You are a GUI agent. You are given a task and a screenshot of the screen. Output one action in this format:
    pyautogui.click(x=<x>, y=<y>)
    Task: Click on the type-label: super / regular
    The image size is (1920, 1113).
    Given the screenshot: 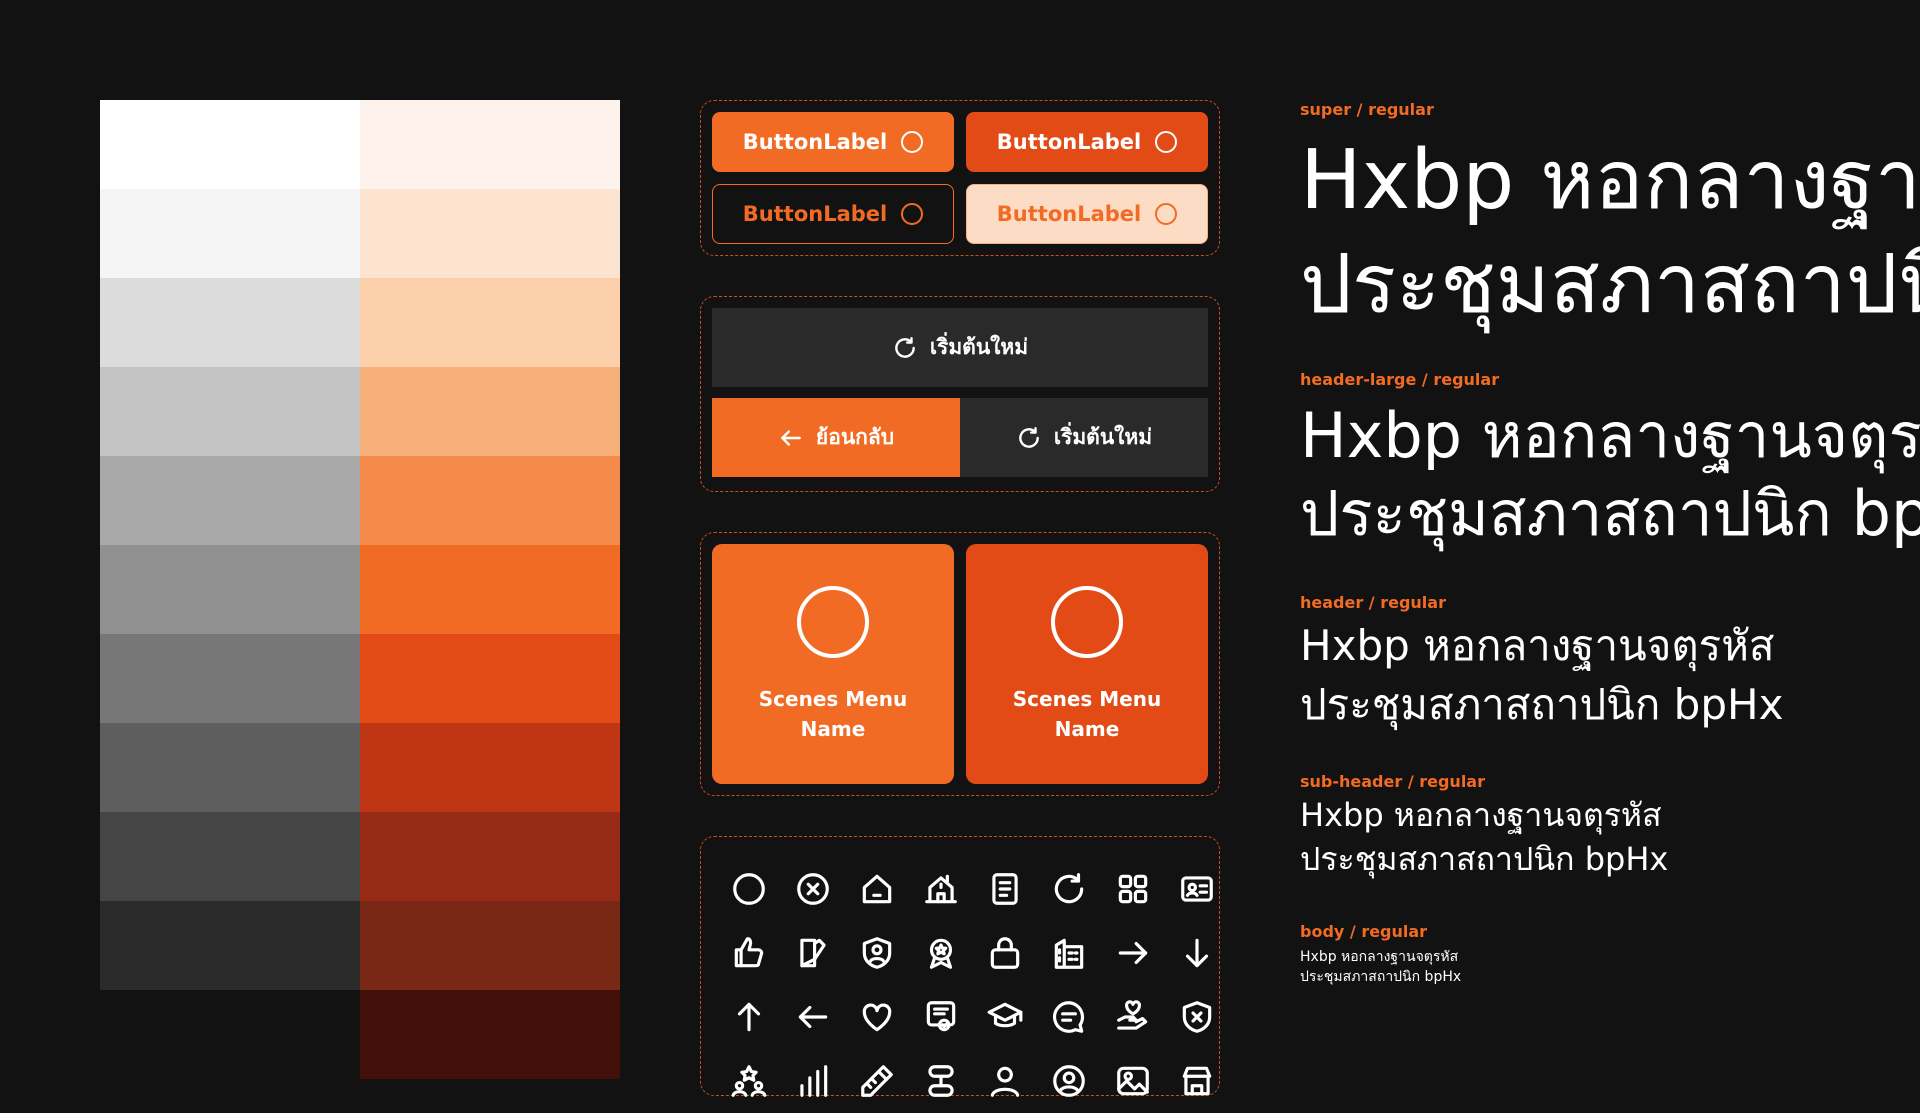 What is the action you would take?
    pyautogui.click(x=1367, y=109)
    